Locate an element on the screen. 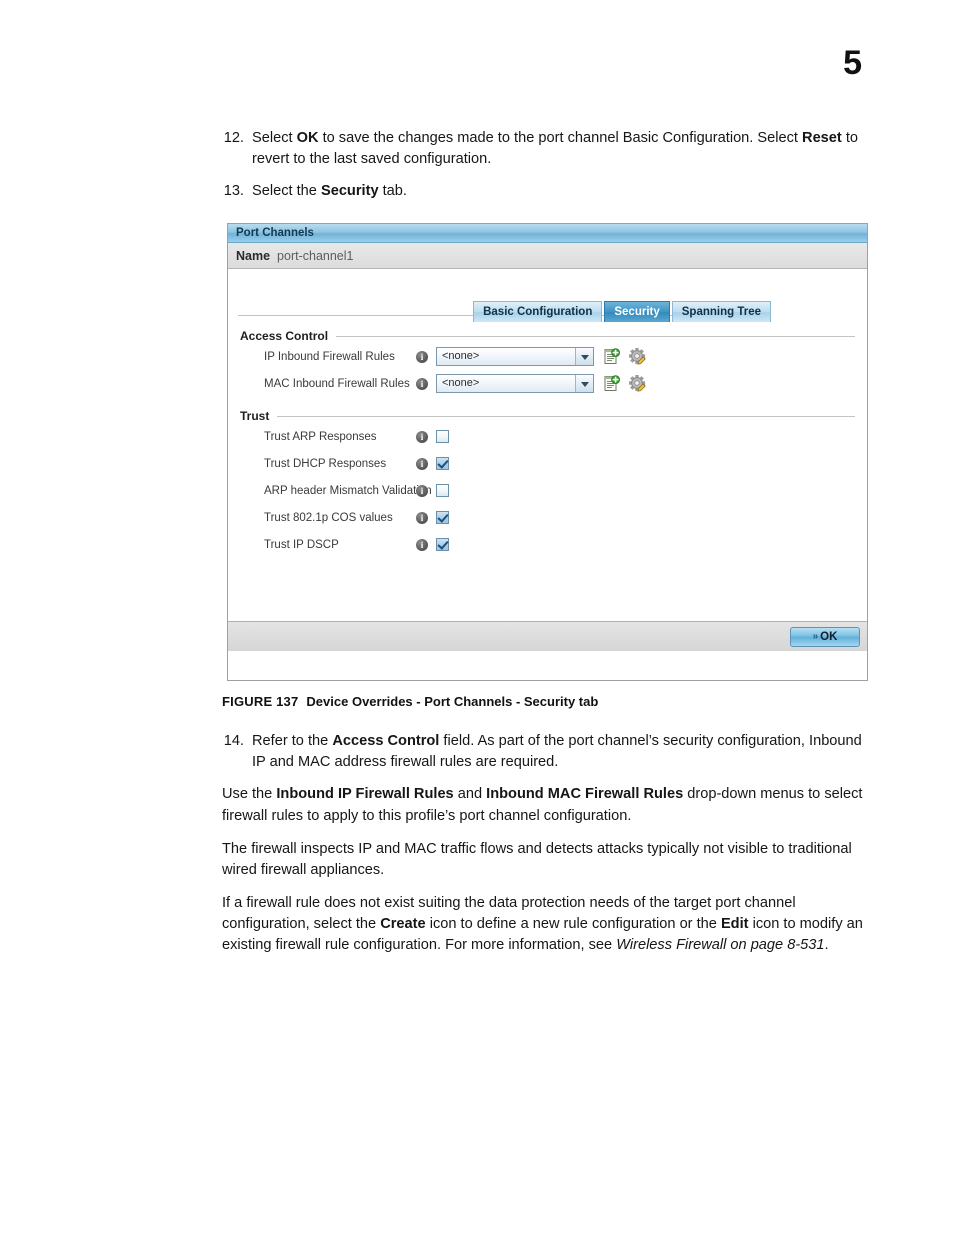 This screenshot has width=954, height=1235. access-control-heading: Access Control is located at coordinates (547, 336).